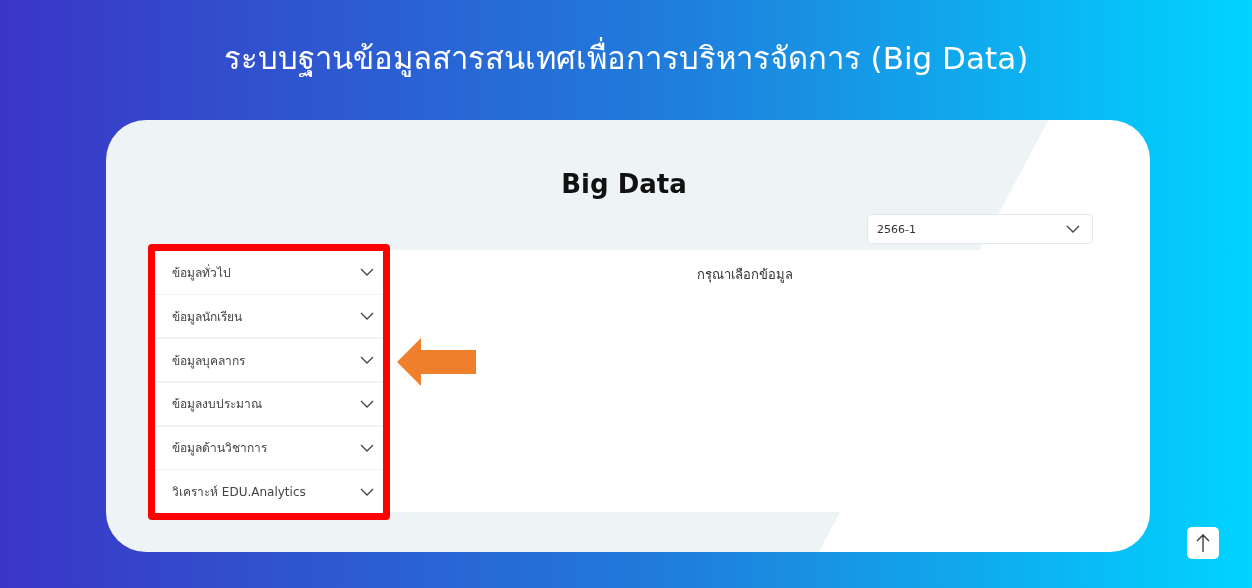  Describe the element at coordinates (269, 448) in the screenshot. I see `accordion-item: ข้อมูลด้านวิชาการ` at that location.